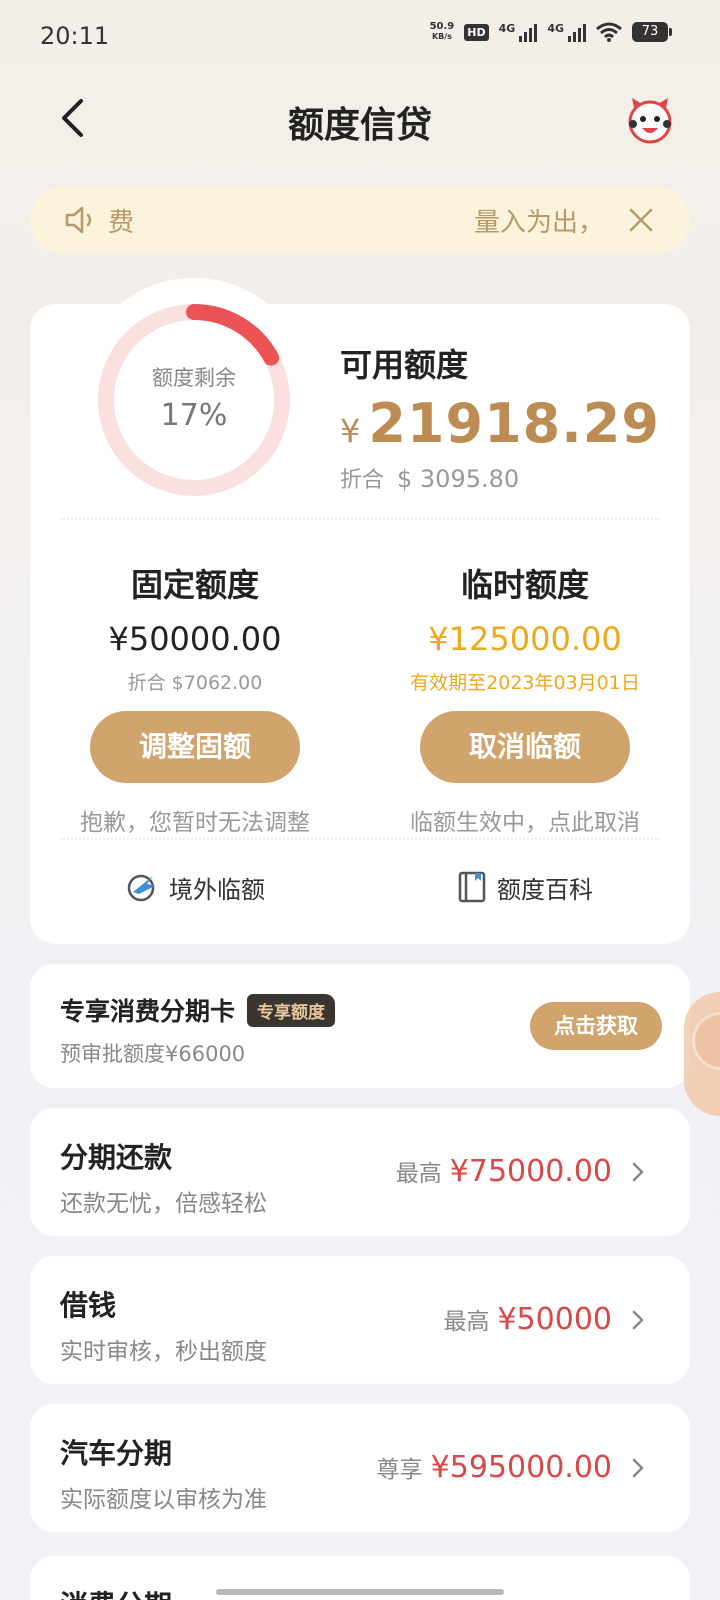 This screenshot has width=720, height=1600. What do you see at coordinates (360, 220) in the screenshot?
I see `notice-bar: 费 量入为出，` at bounding box center [360, 220].